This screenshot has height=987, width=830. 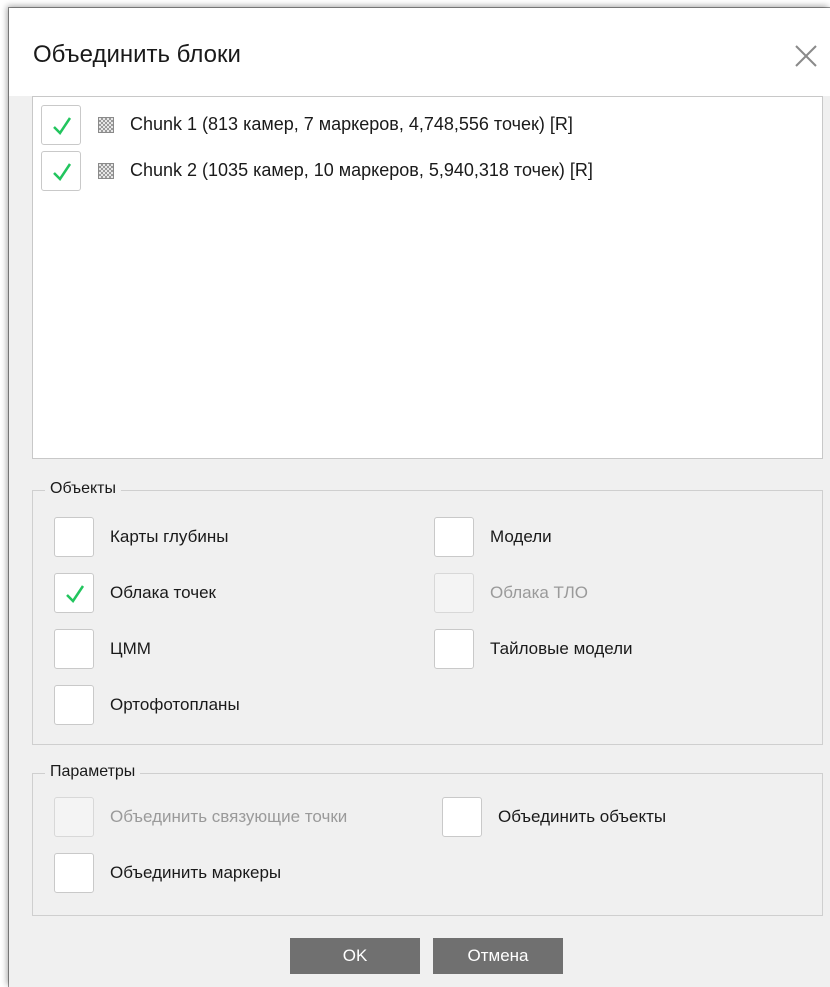 I want to click on tlo-clouds-label: Облака ТЛО, so click(x=539, y=592).